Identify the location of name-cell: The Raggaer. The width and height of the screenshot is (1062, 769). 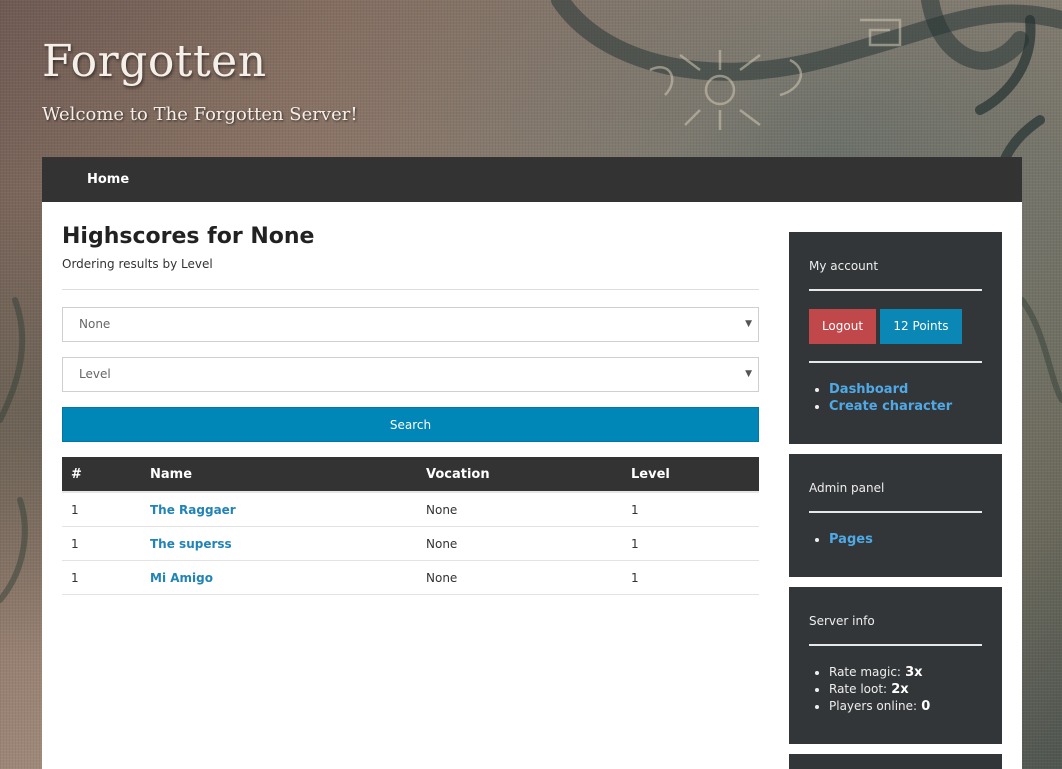
(279, 509).